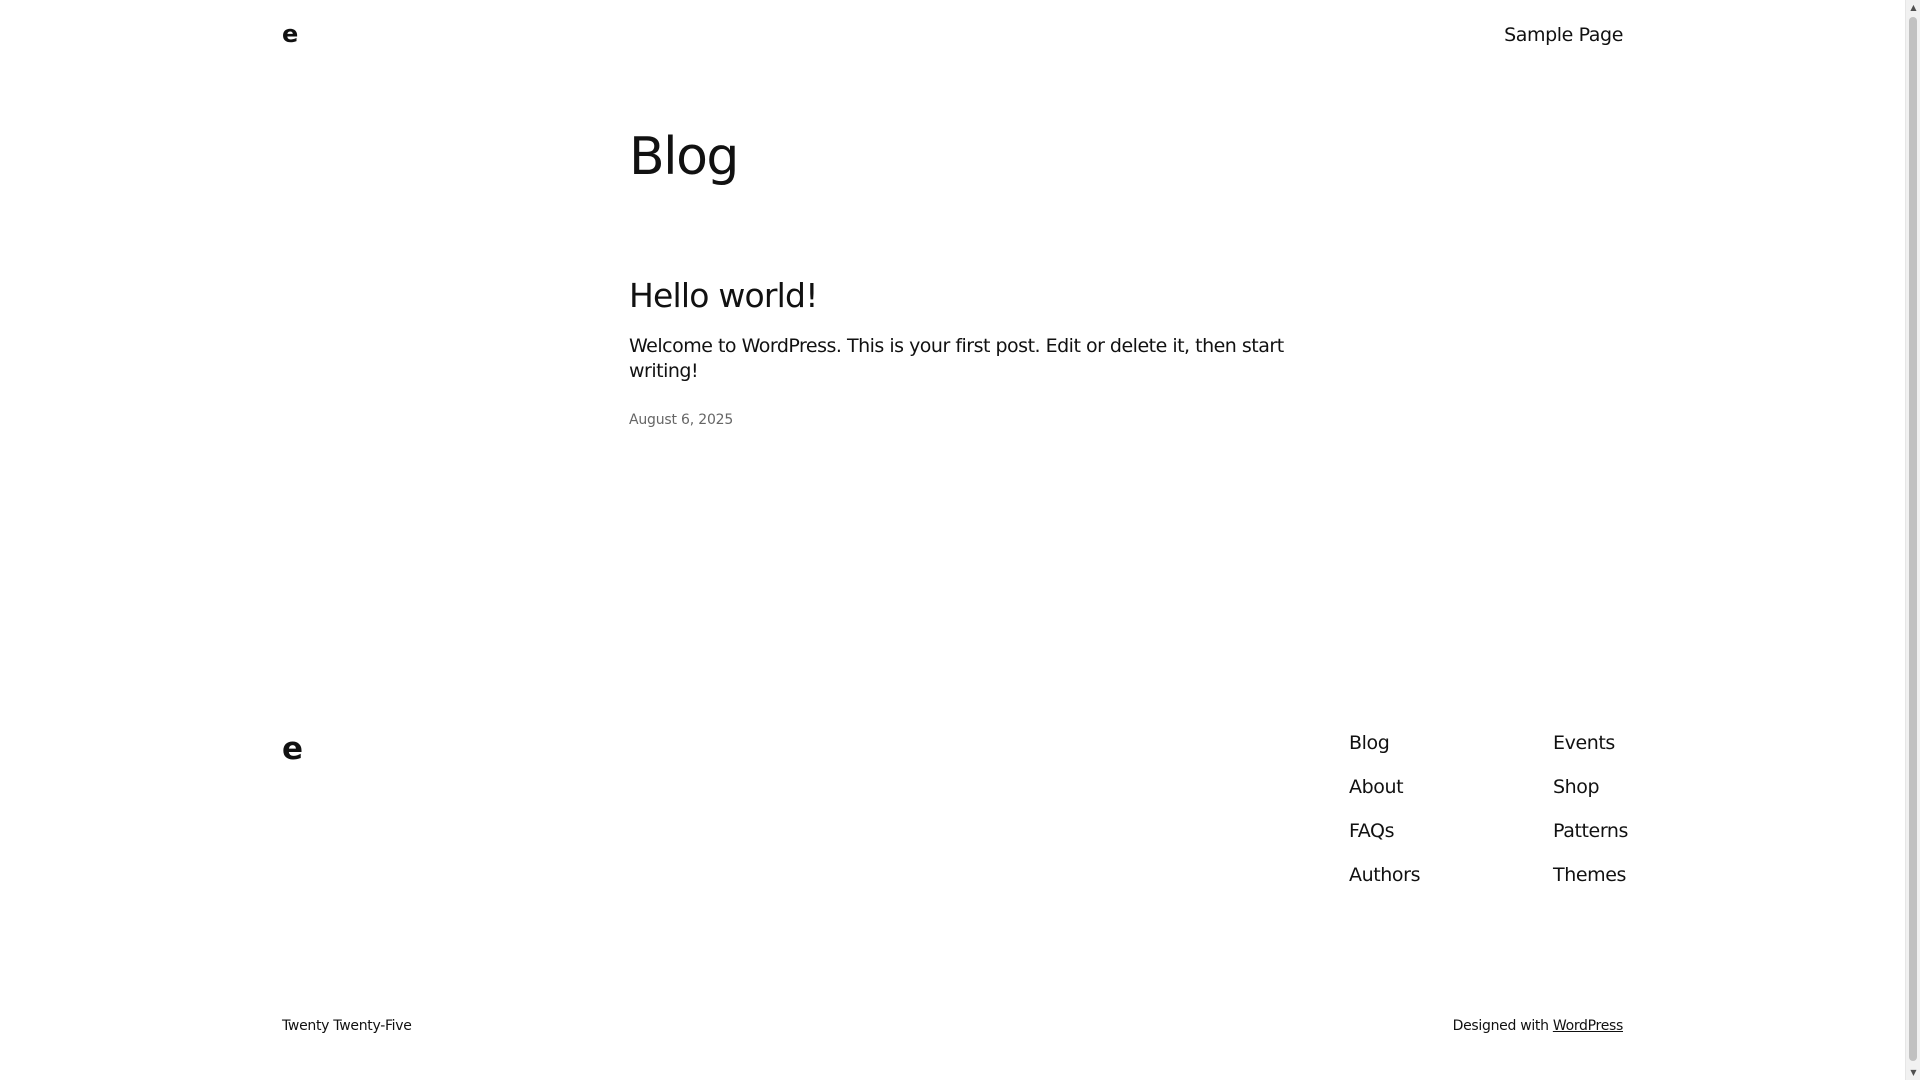  I want to click on vertical-scrollbar: ▲ ▼, so click(1912, 540).